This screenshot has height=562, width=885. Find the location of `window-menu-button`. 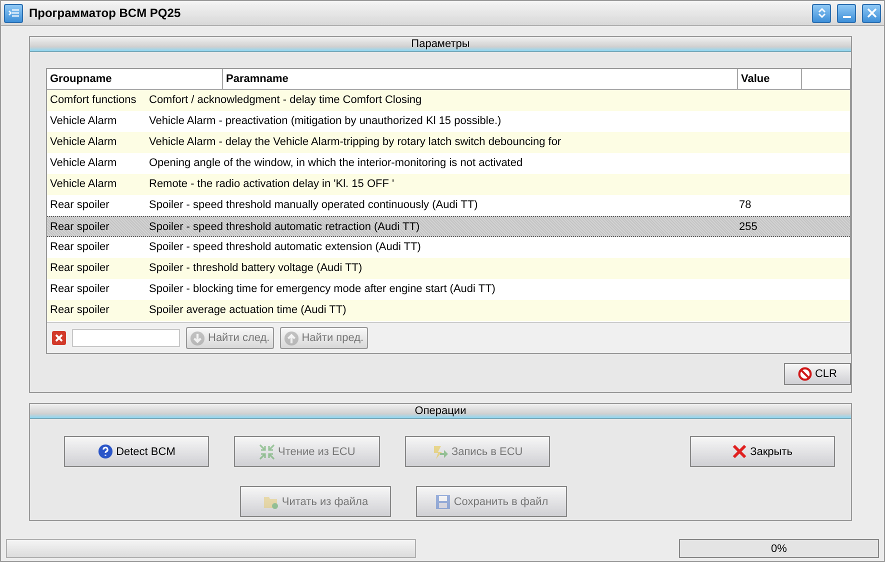

window-menu-button is located at coordinates (13, 13).